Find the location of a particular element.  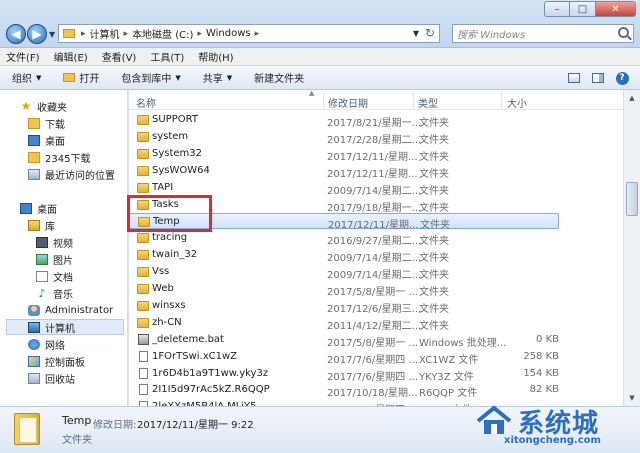

file-row: zh-CN 2011/4/12/星期二... 文件夹 is located at coordinates (344, 323).